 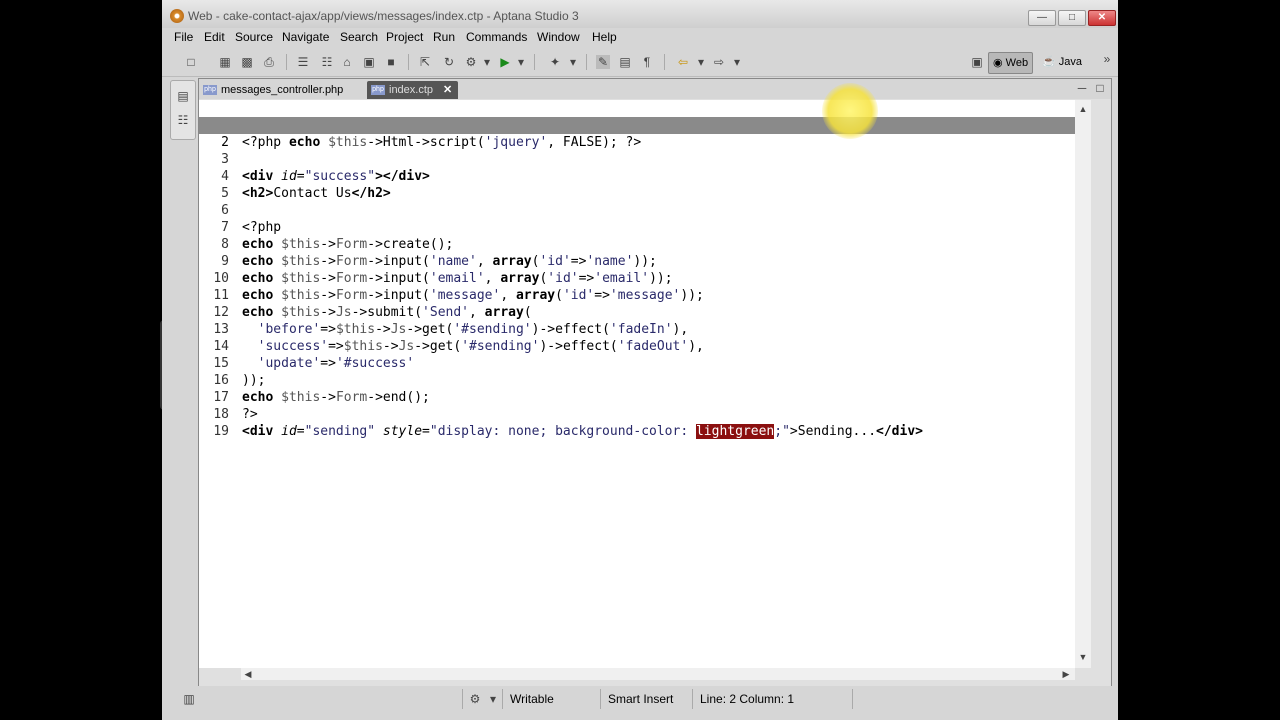 What do you see at coordinates (391, 62) in the screenshot?
I see `terminal-icon: ■` at bounding box center [391, 62].